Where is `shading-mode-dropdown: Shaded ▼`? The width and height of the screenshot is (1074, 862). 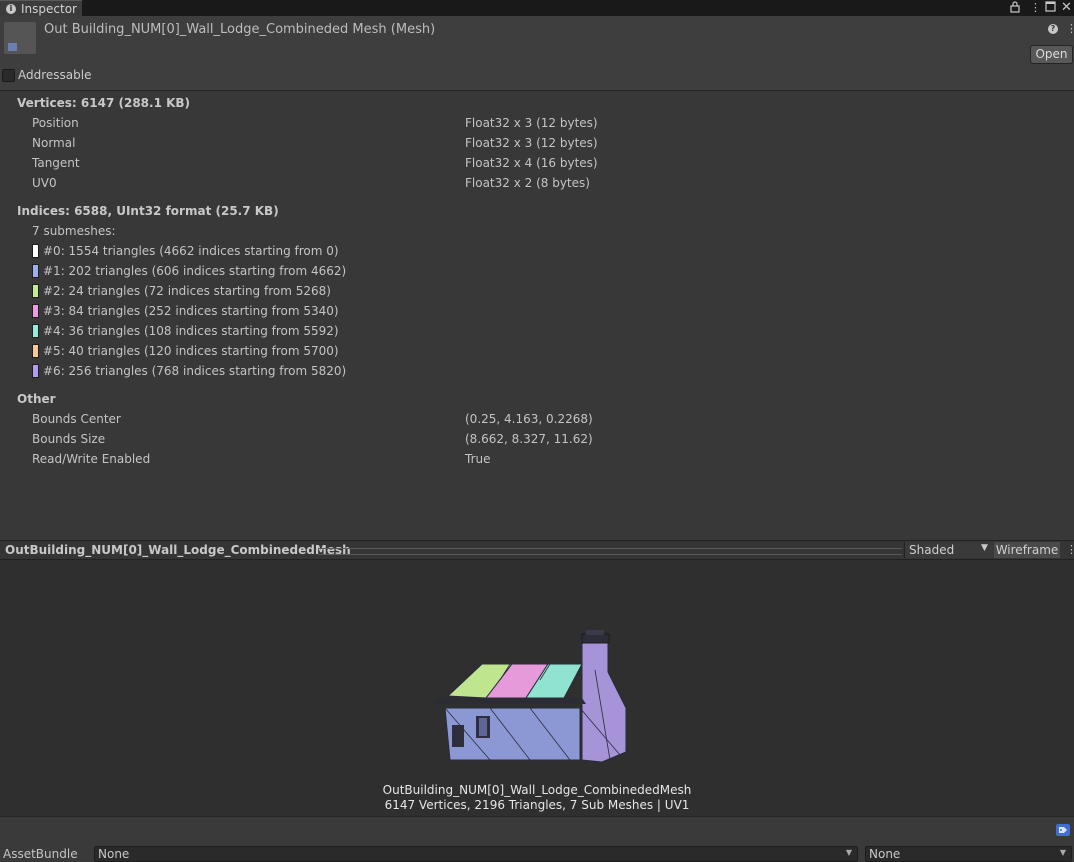
shading-mode-dropdown: Shaded ▼ is located at coordinates (948, 550).